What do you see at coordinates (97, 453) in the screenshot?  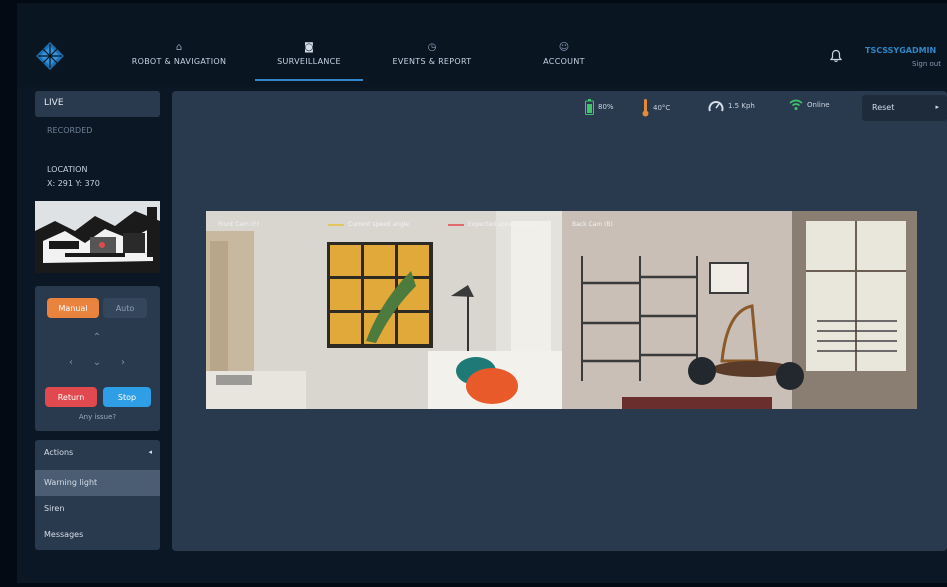 I see `actions-dropdown: Actions ◂` at bounding box center [97, 453].